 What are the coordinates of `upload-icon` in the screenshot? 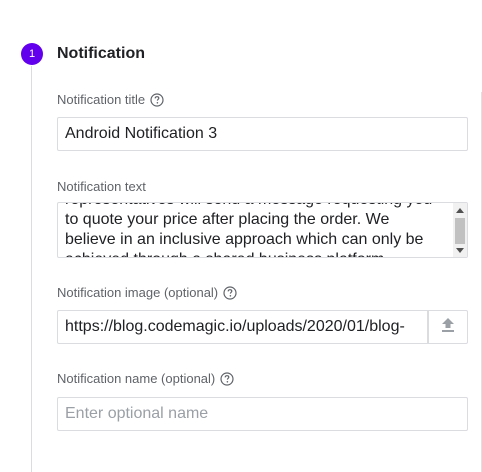 It's located at (448, 327).